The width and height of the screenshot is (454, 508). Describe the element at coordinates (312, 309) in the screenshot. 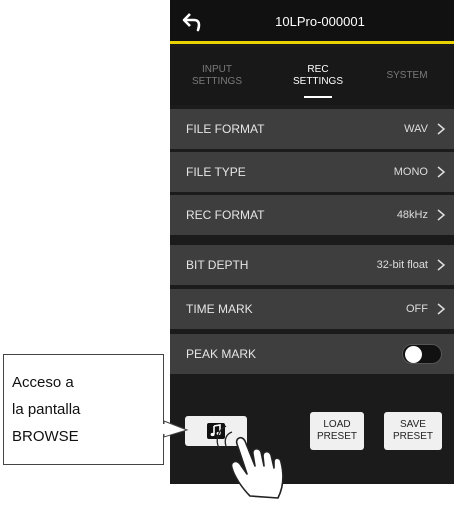

I see `setting-row-time-mark: TIME MARK OFF` at that location.